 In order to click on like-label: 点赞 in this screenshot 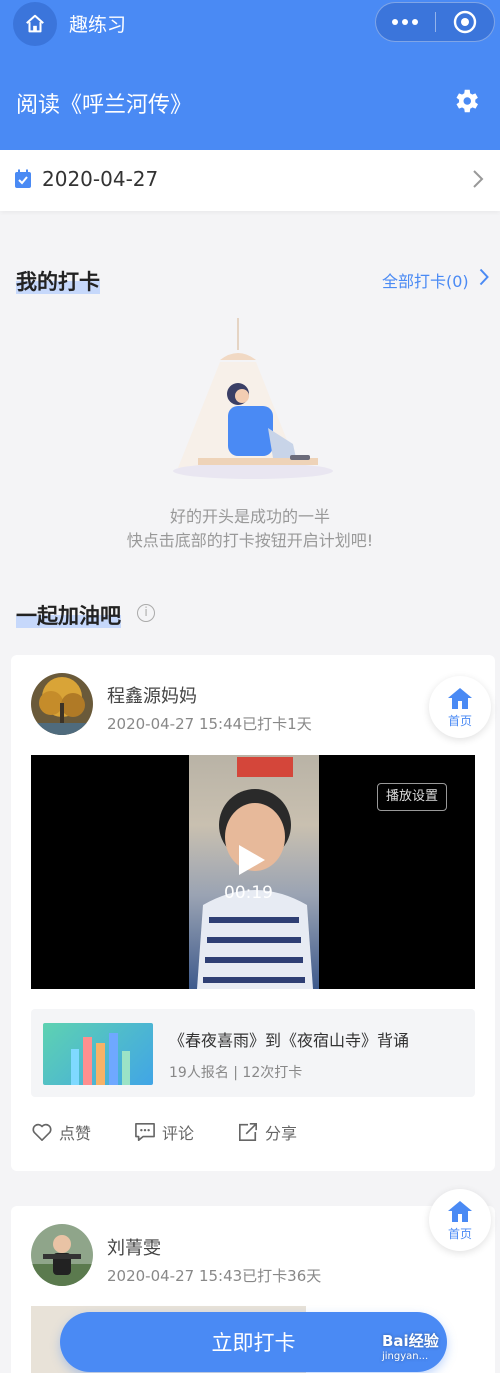, I will do `click(75, 1133)`.